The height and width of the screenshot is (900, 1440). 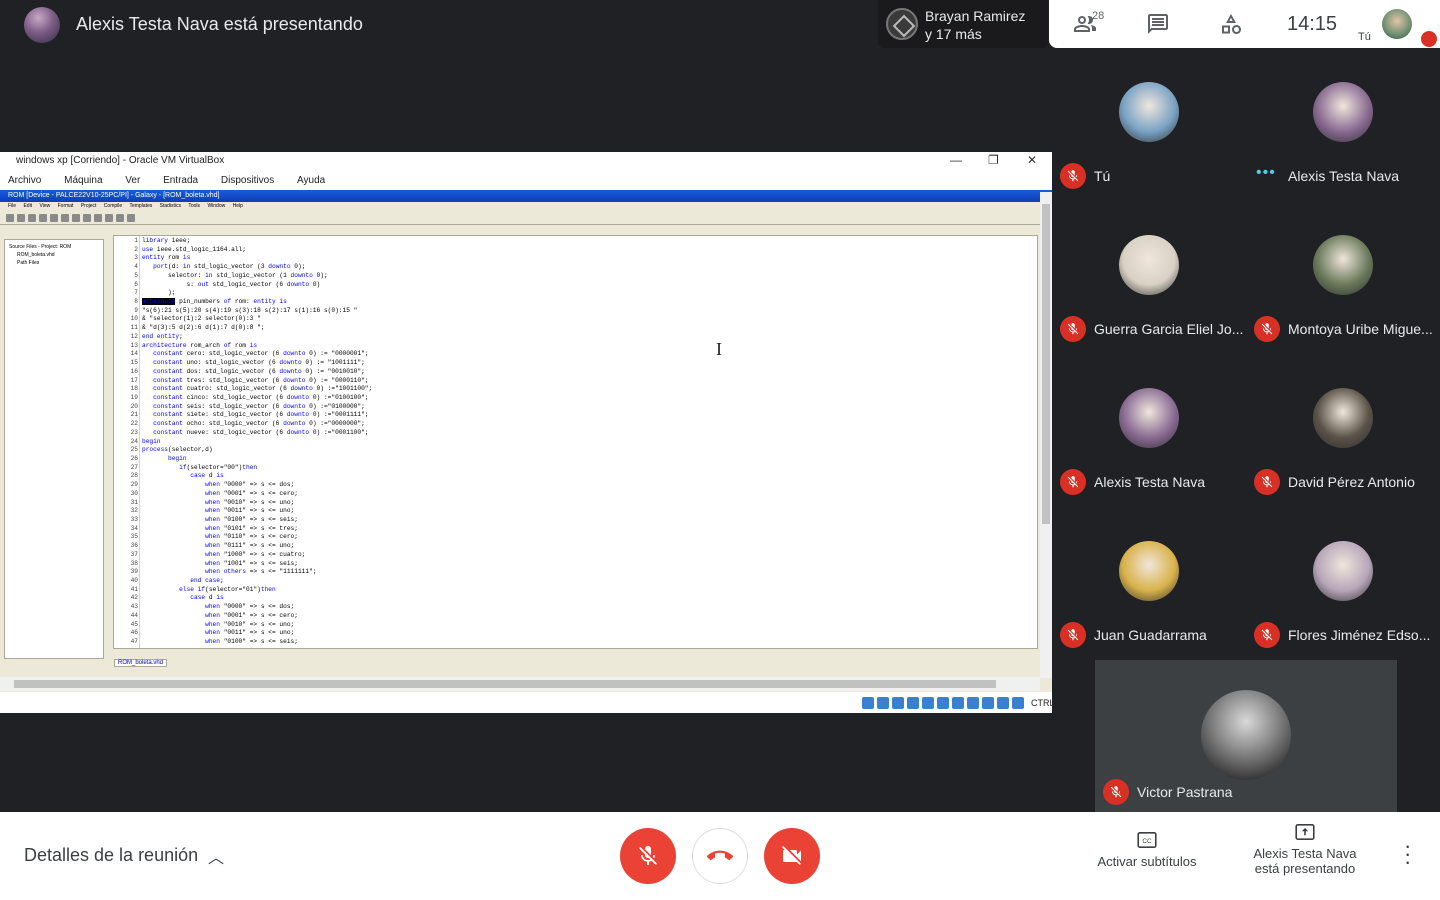 What do you see at coordinates (883, 703) in the screenshot?
I see `optical-icon` at bounding box center [883, 703].